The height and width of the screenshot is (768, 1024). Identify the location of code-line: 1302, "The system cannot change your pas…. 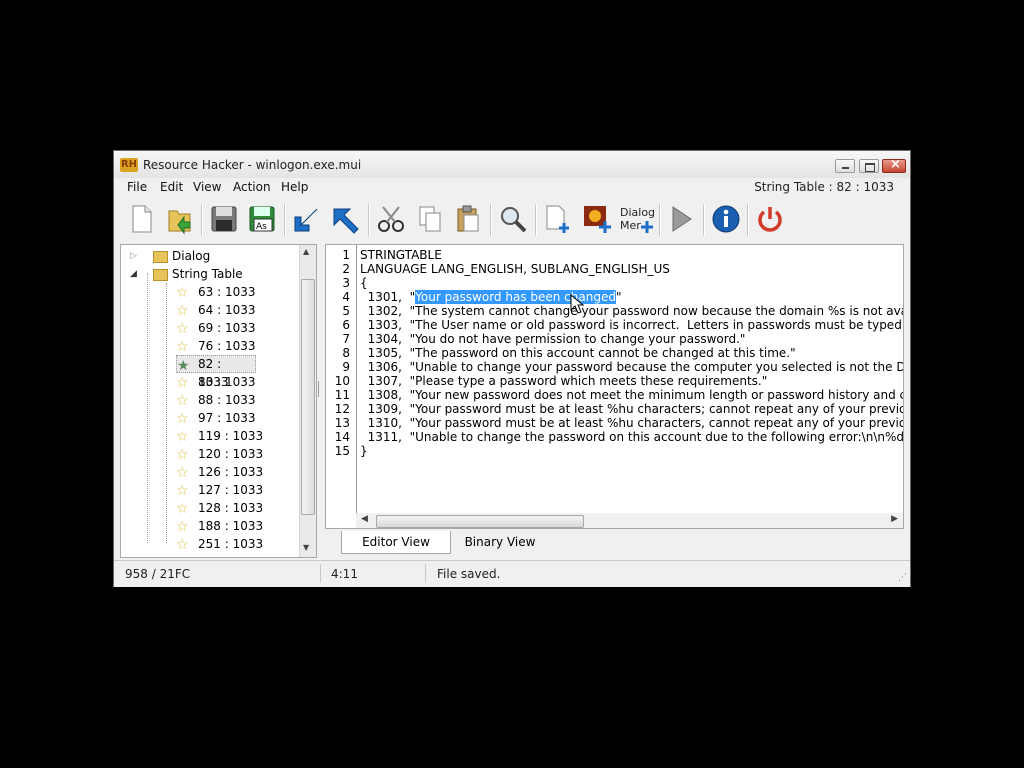
(632, 311).